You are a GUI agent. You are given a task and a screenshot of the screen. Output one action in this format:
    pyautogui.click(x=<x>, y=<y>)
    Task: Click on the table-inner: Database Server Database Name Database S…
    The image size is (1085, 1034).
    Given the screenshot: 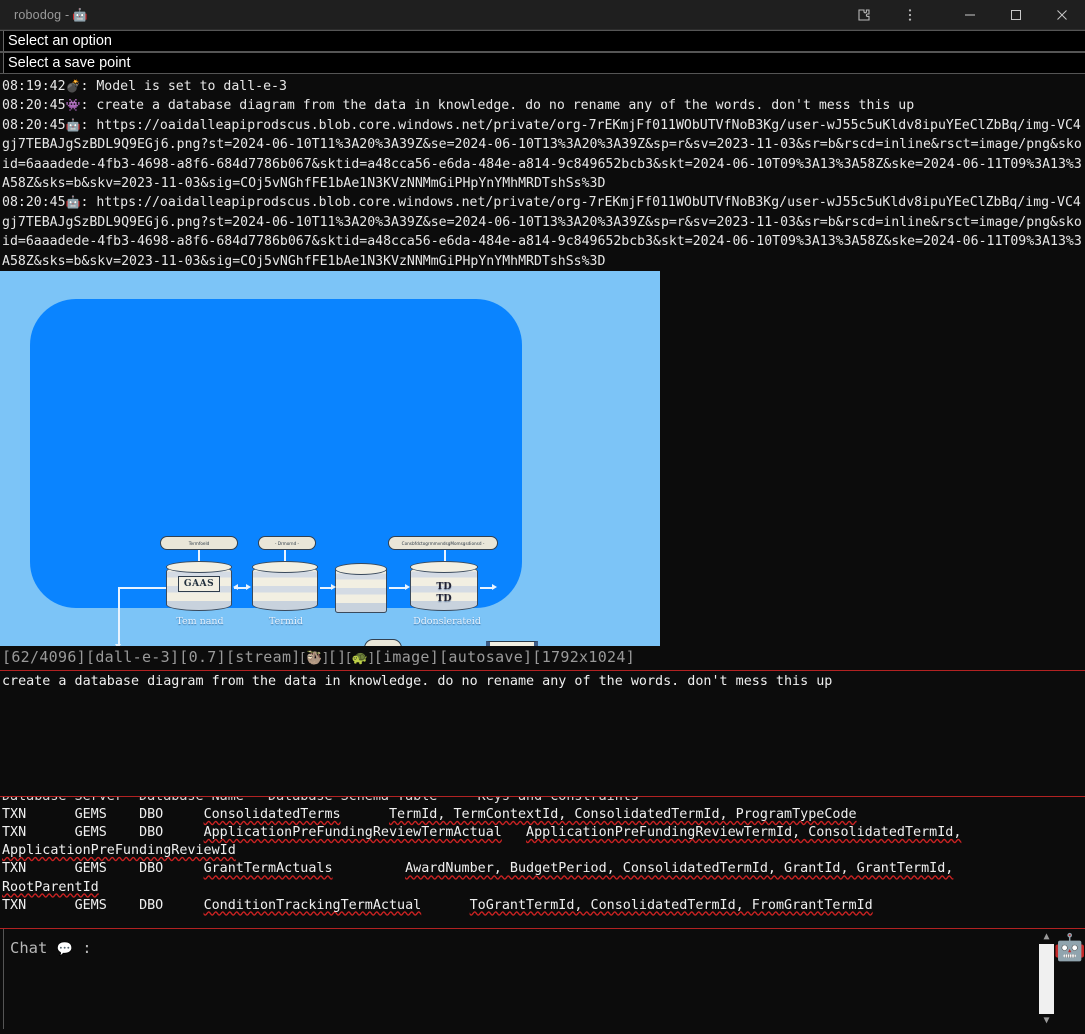 What is the action you would take?
    pyautogui.click(x=542, y=855)
    